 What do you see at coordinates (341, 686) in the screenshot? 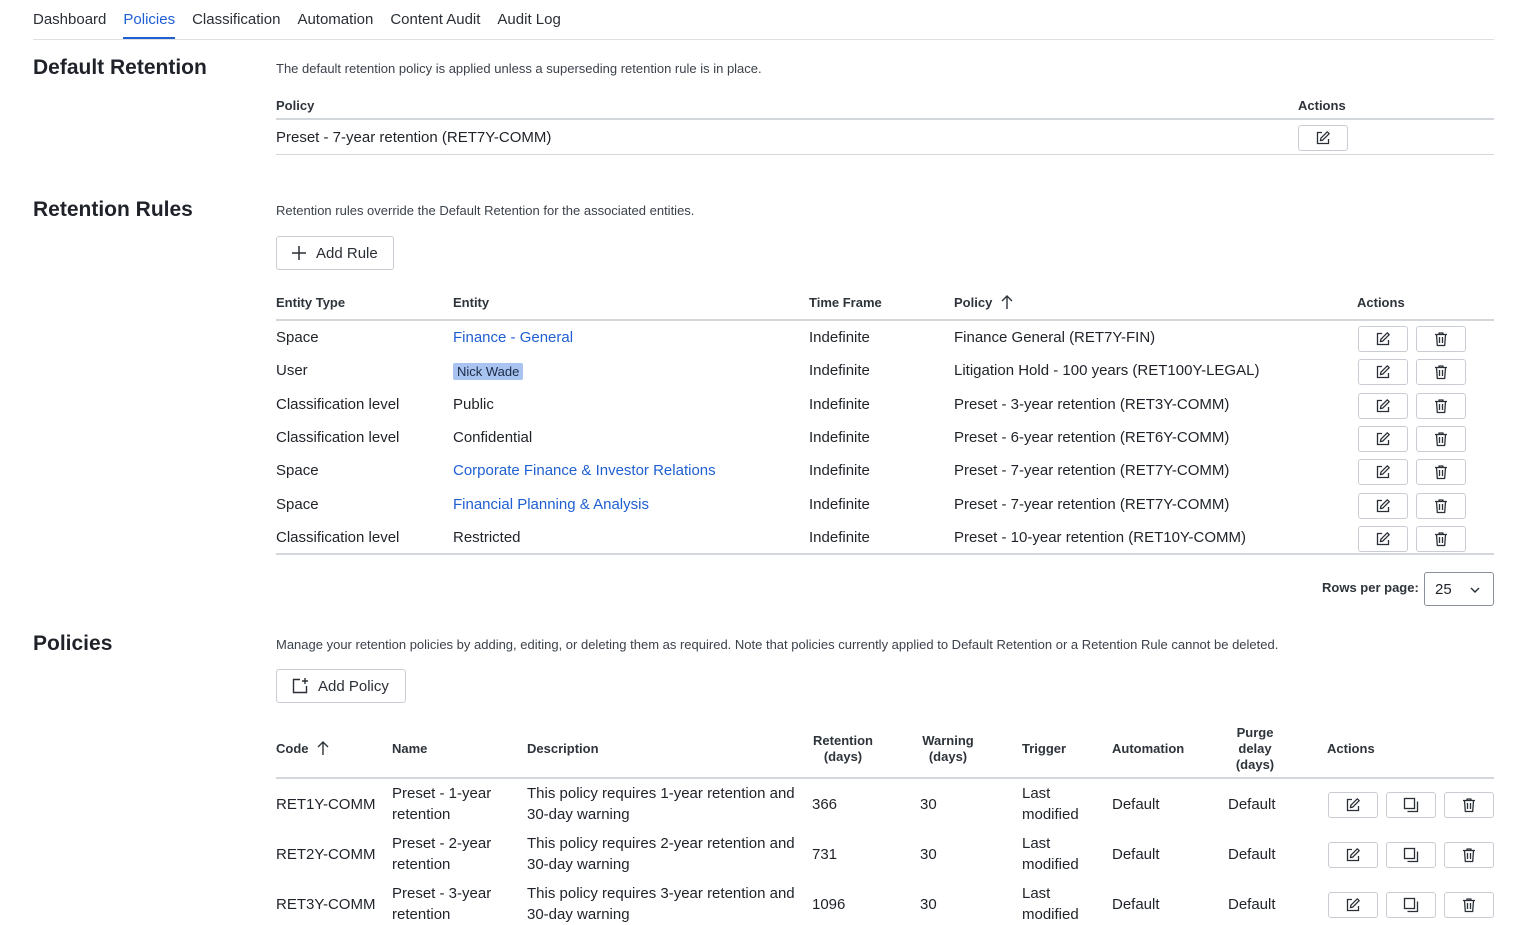
I see `add-policy-button: Add Policy` at bounding box center [341, 686].